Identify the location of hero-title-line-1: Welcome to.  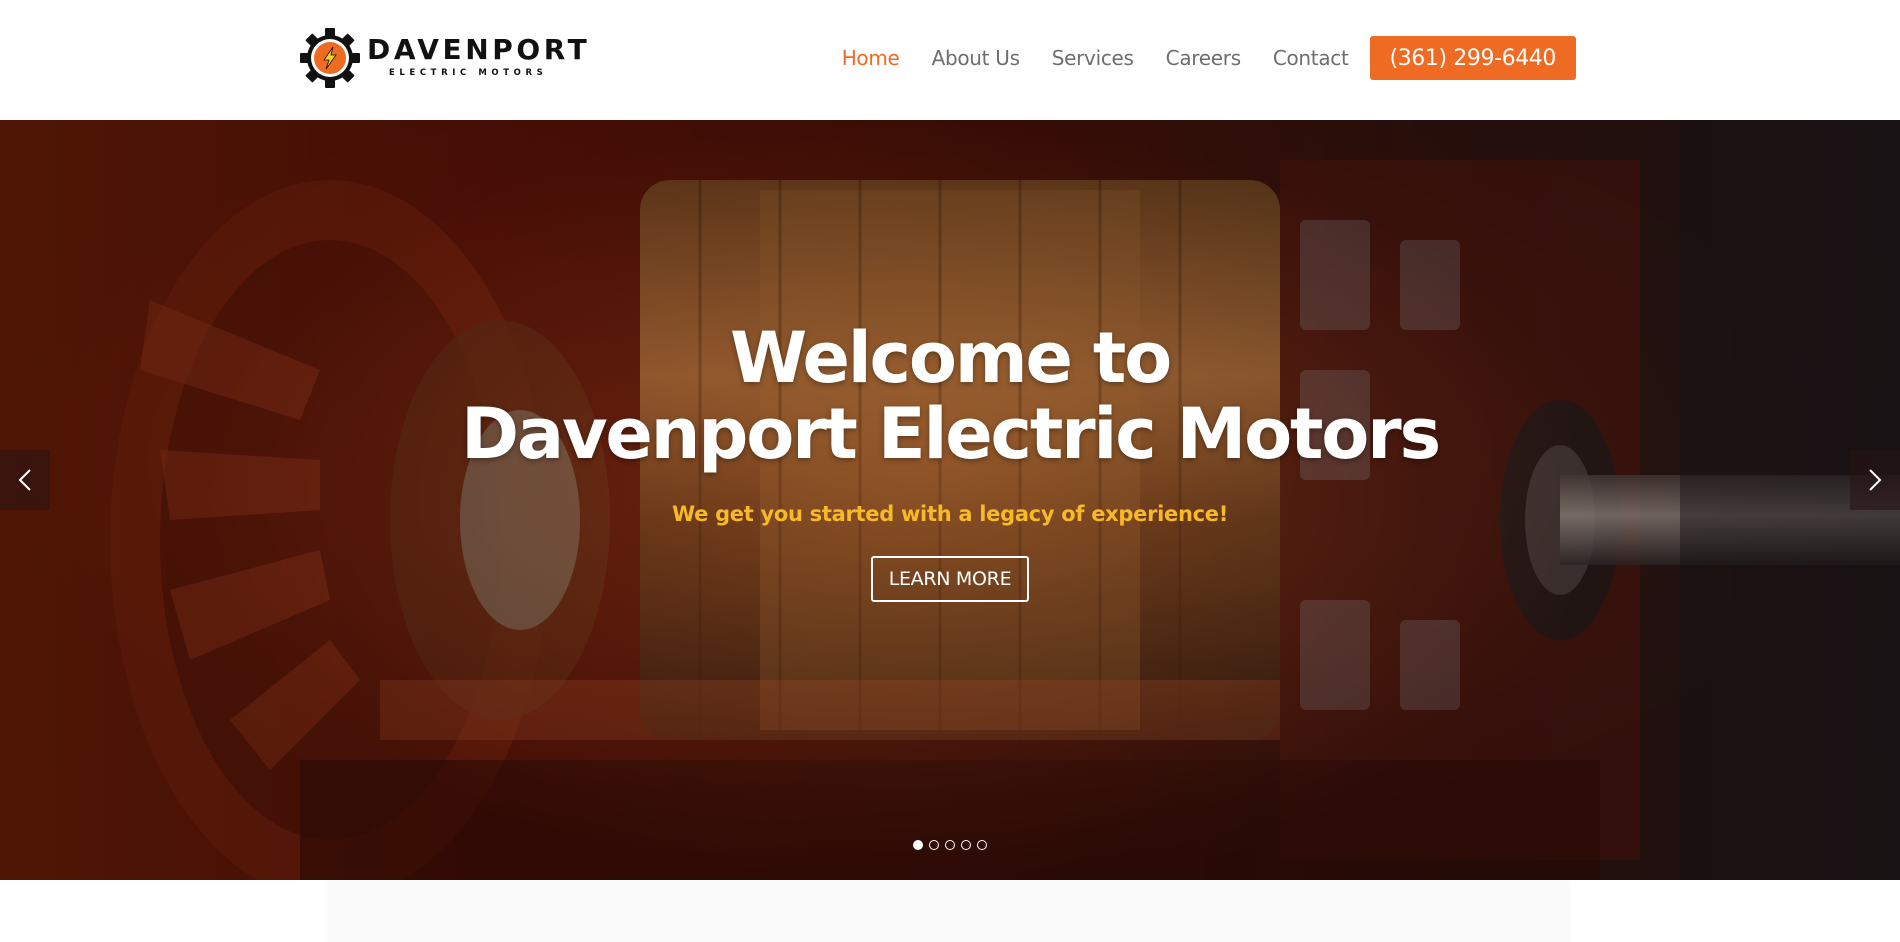
(950, 358).